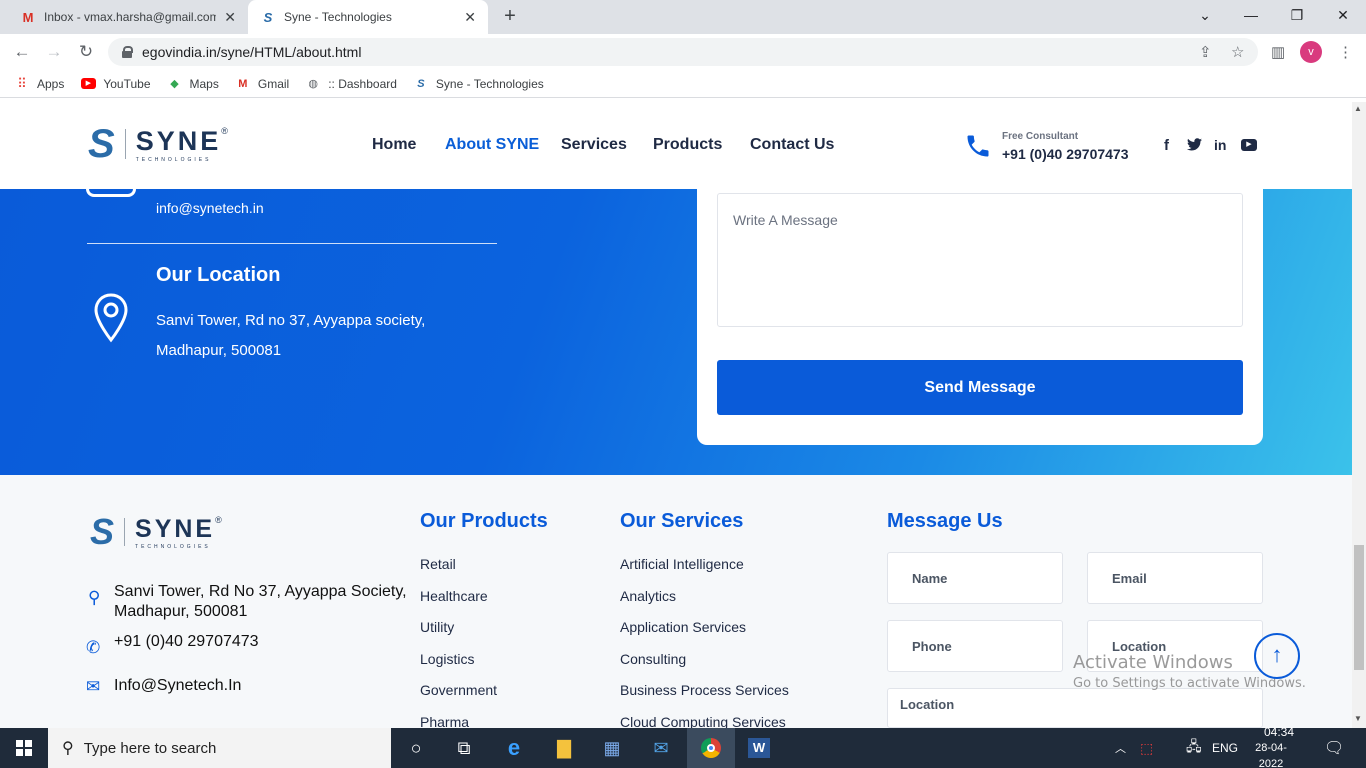 The image size is (1366, 768). What do you see at coordinates (1358, 108) in the screenshot?
I see `scroll-up-icon: ▲` at bounding box center [1358, 108].